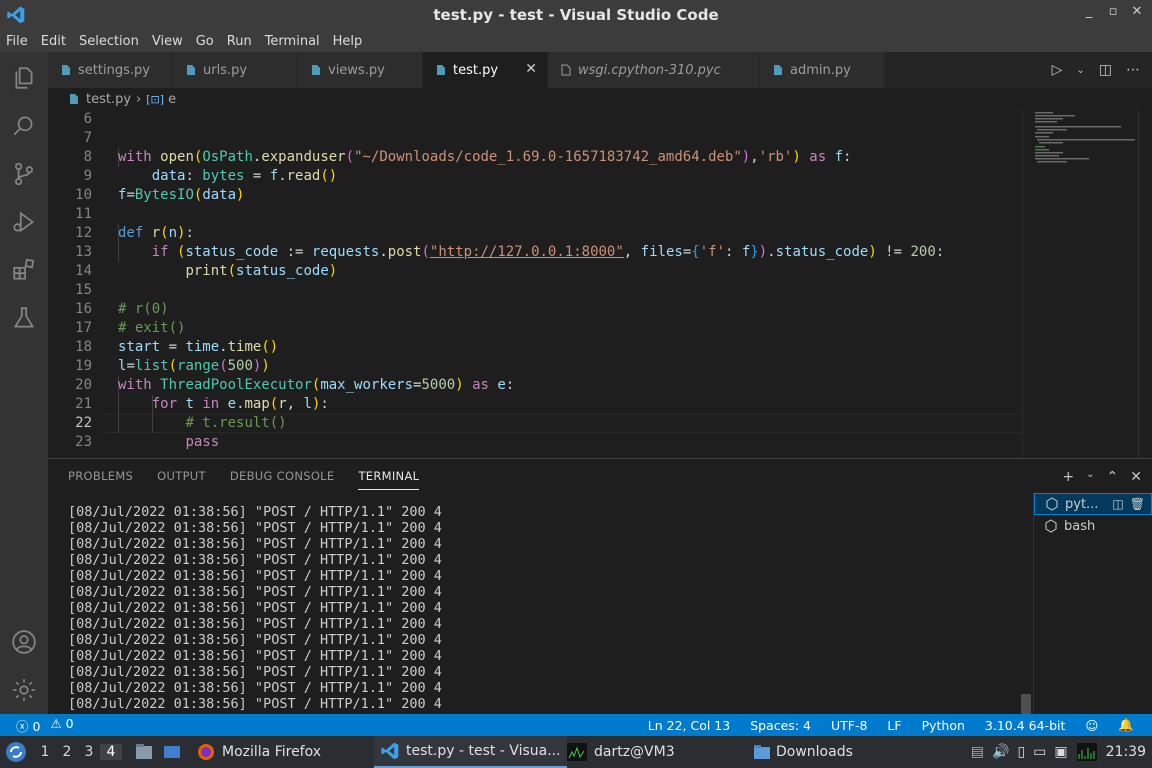  Describe the element at coordinates (155, 99) in the screenshot. I see `variable-icon: [⊡]` at that location.